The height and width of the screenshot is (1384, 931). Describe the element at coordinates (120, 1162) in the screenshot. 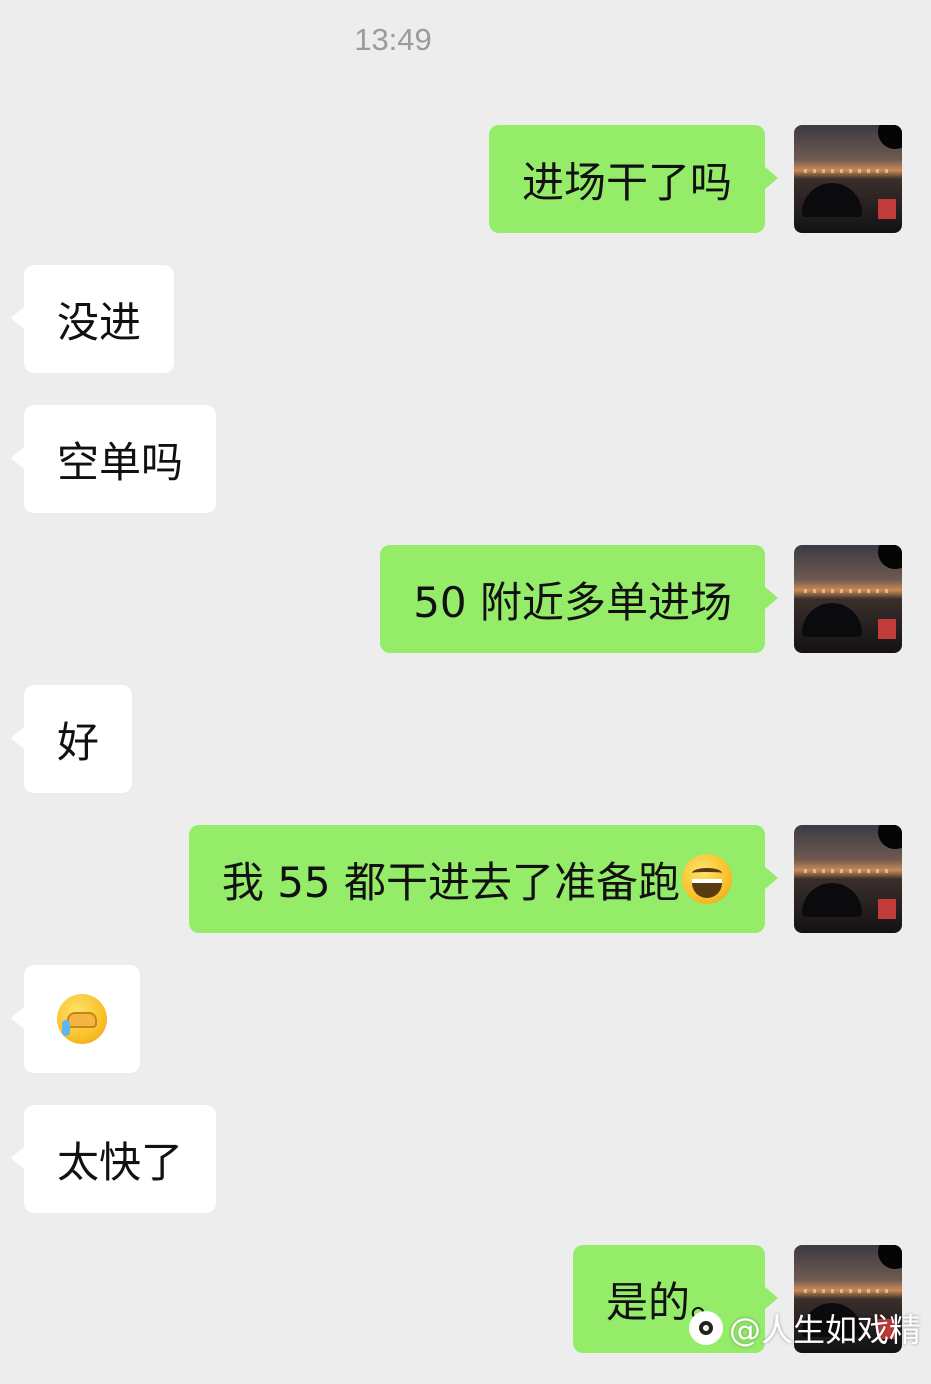

I see `message-text: 太快了` at that location.